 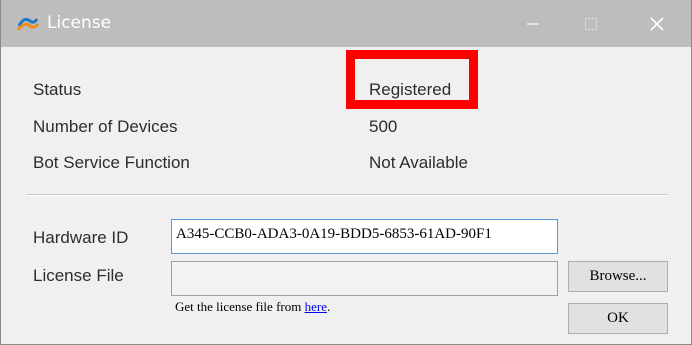 I want to click on maximize-button, so click(x=591, y=23).